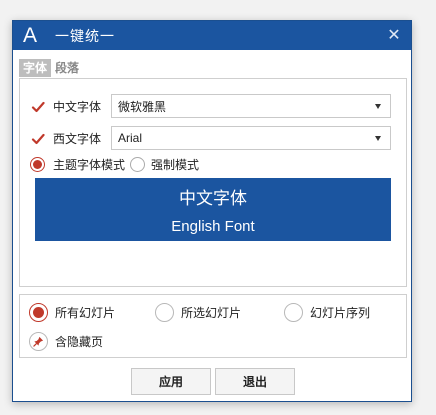 The width and height of the screenshot is (436, 415). I want to click on force-mode-label: 强制模式, so click(175, 165).